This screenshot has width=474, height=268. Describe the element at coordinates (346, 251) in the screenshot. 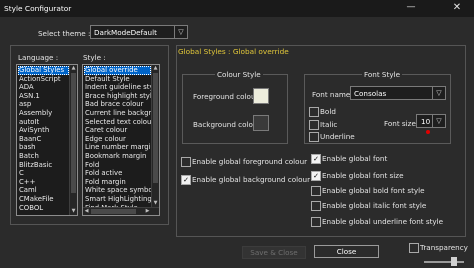

I see `close-button: Close` at that location.